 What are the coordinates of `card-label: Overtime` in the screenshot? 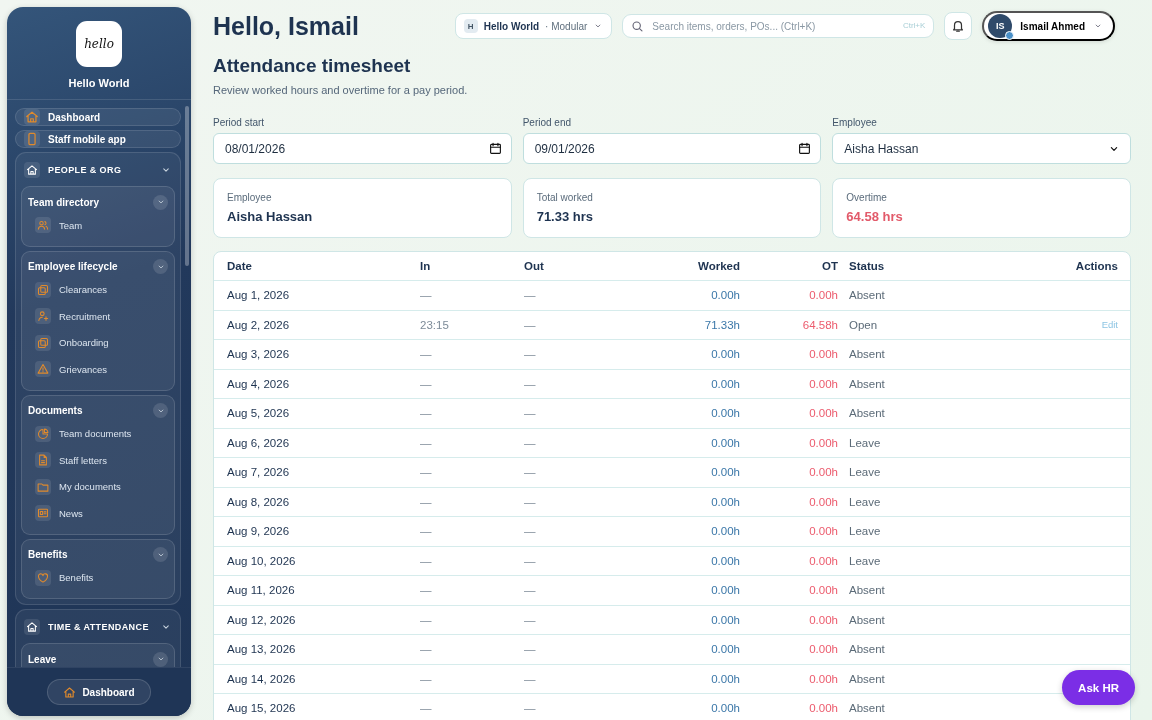 It's located at (867, 197).